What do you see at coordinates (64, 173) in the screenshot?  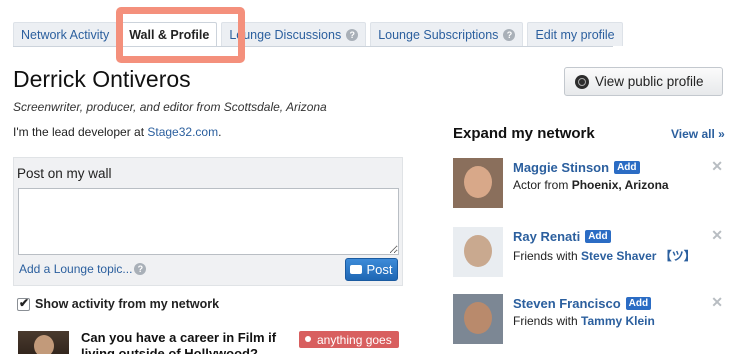 I see `post-label: Post on my wall` at bounding box center [64, 173].